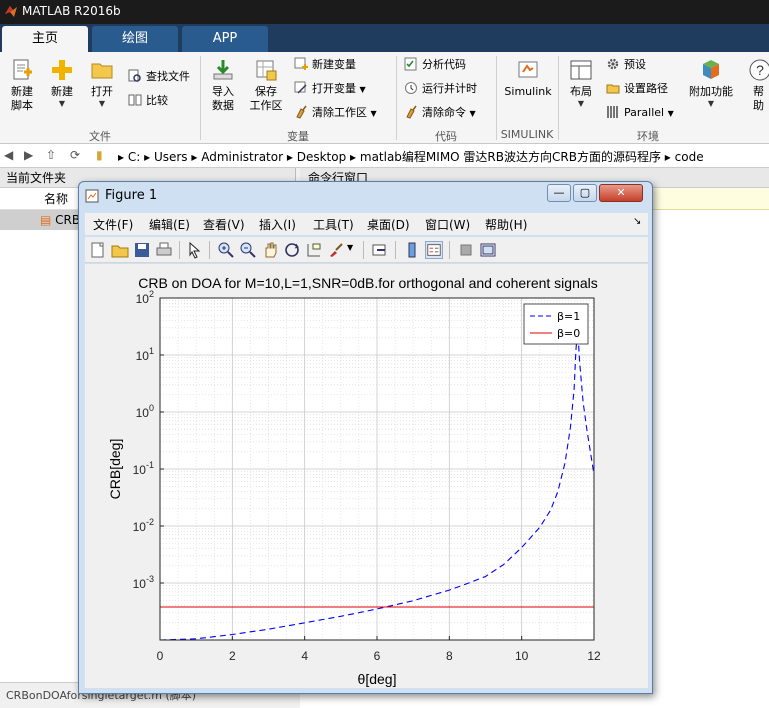 This screenshot has height=708, width=769. I want to click on clear-workspace-button: 清除工作区 ▼, so click(335, 113).